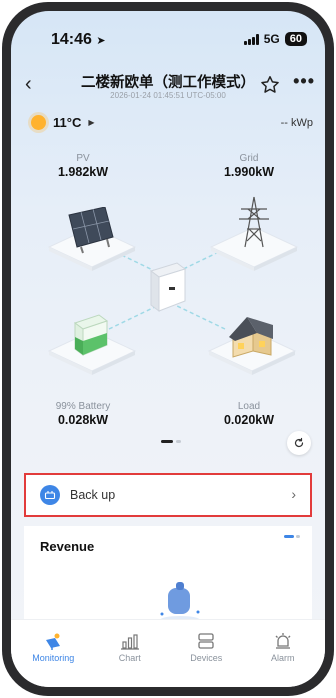 This screenshot has width=336, height=698. What do you see at coordinates (283, 641) in the screenshot?
I see `alarm-icon` at bounding box center [283, 641].